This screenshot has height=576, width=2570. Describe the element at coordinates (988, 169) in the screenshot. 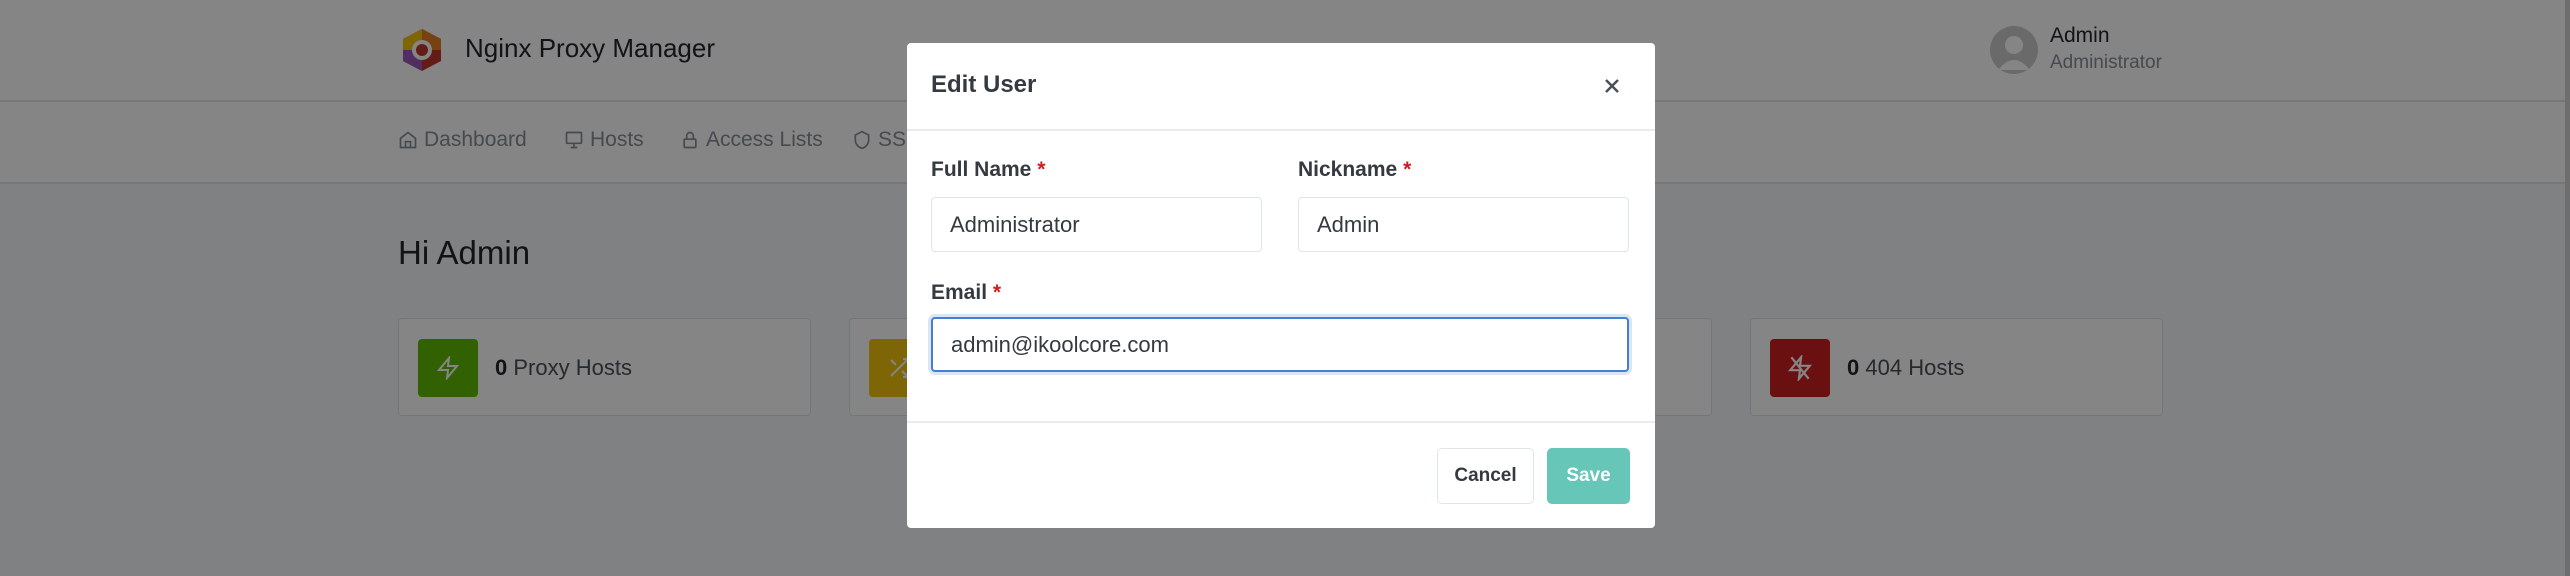

I see `full-name-label: Full Name *` at that location.